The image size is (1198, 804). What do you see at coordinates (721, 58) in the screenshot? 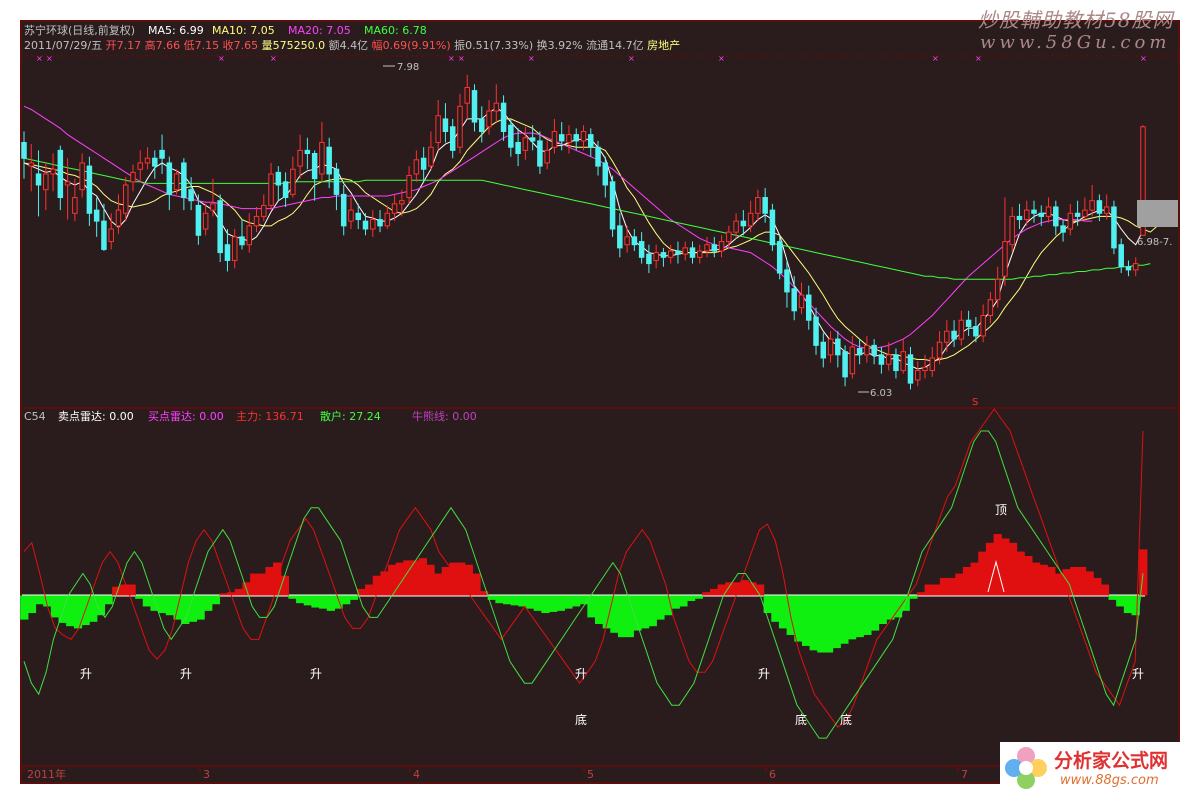
I see `period-marker: ×` at bounding box center [721, 58].